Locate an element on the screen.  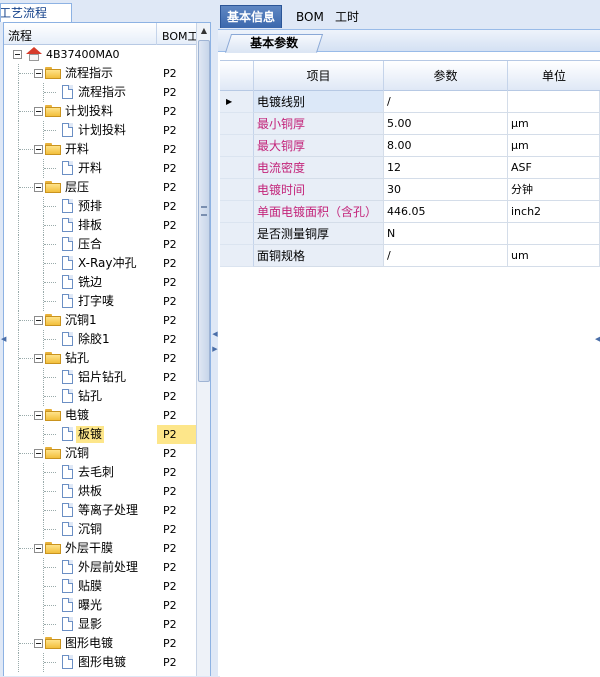
tree-node: 排板 P2 is located at coordinates (100, 225).